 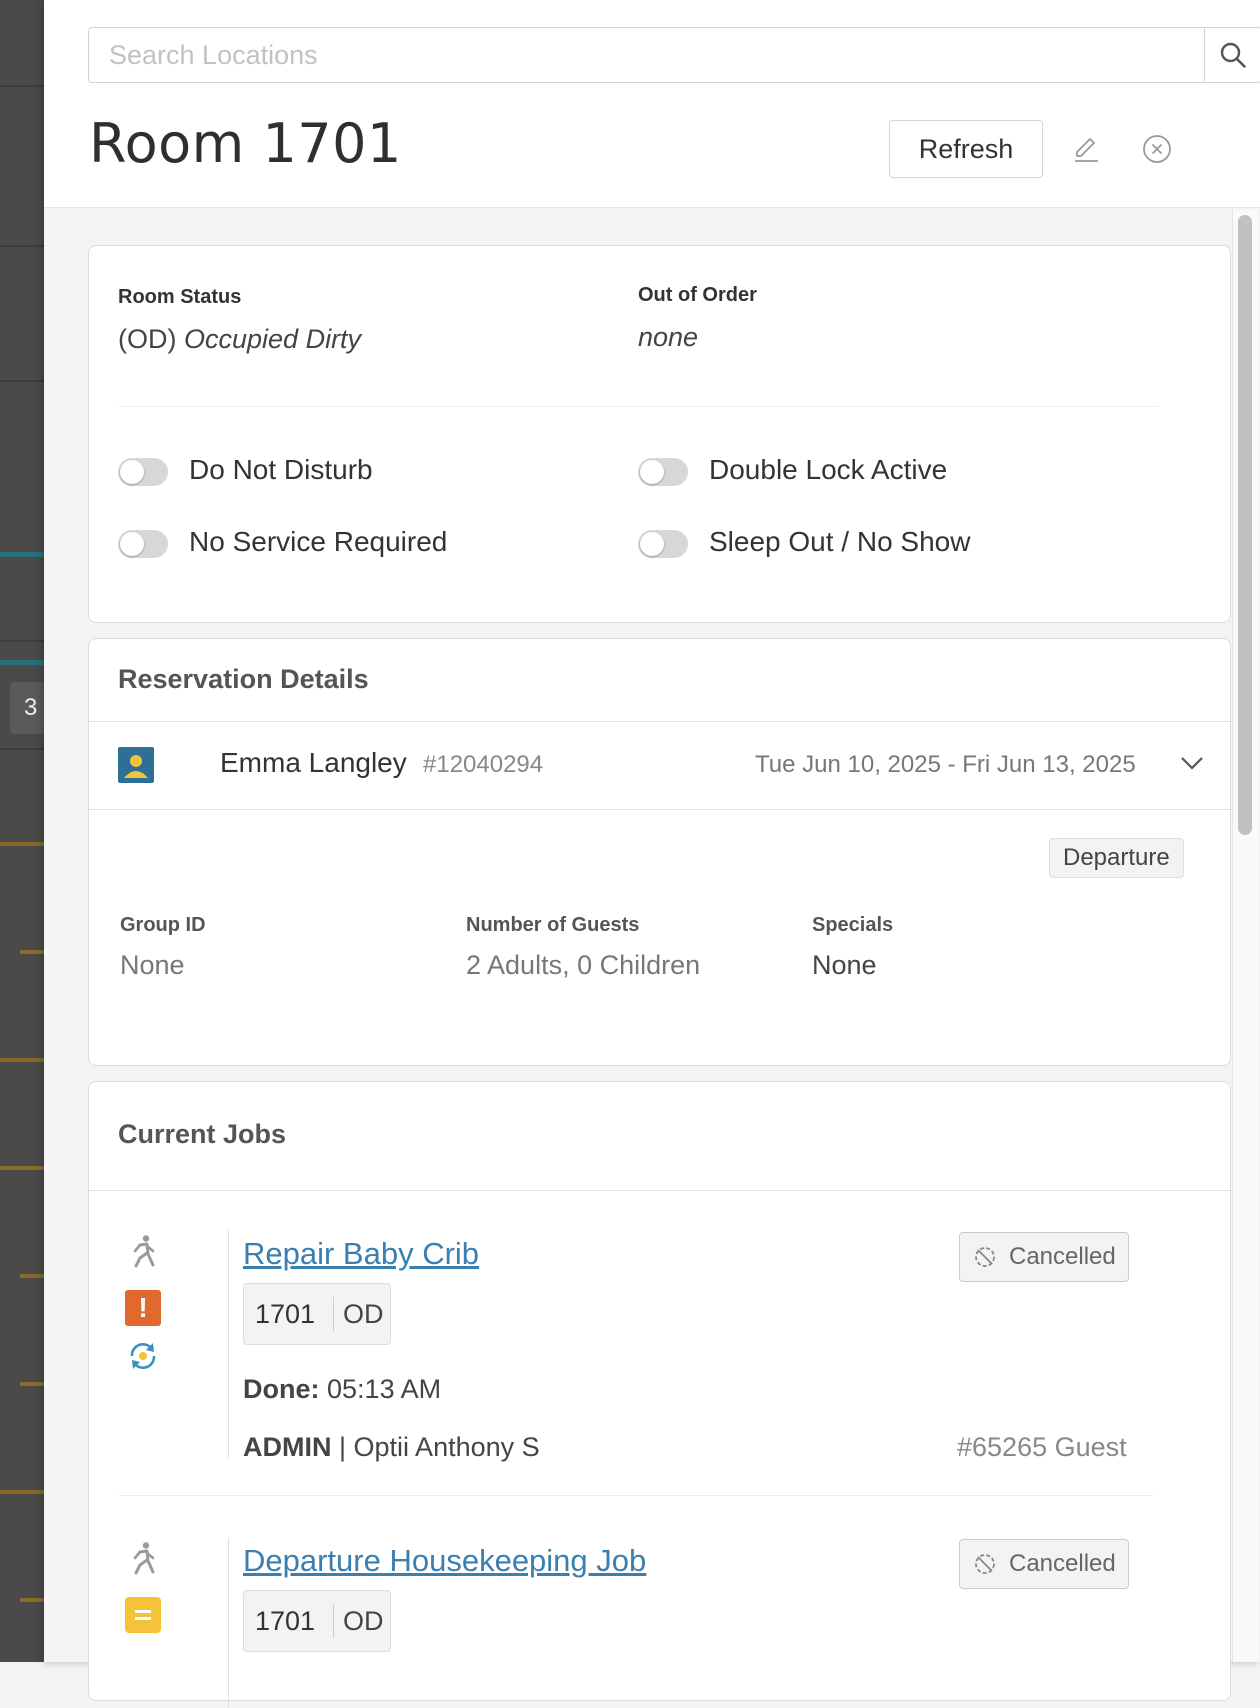 I want to click on department: ADMIN, so click(x=287, y=1447).